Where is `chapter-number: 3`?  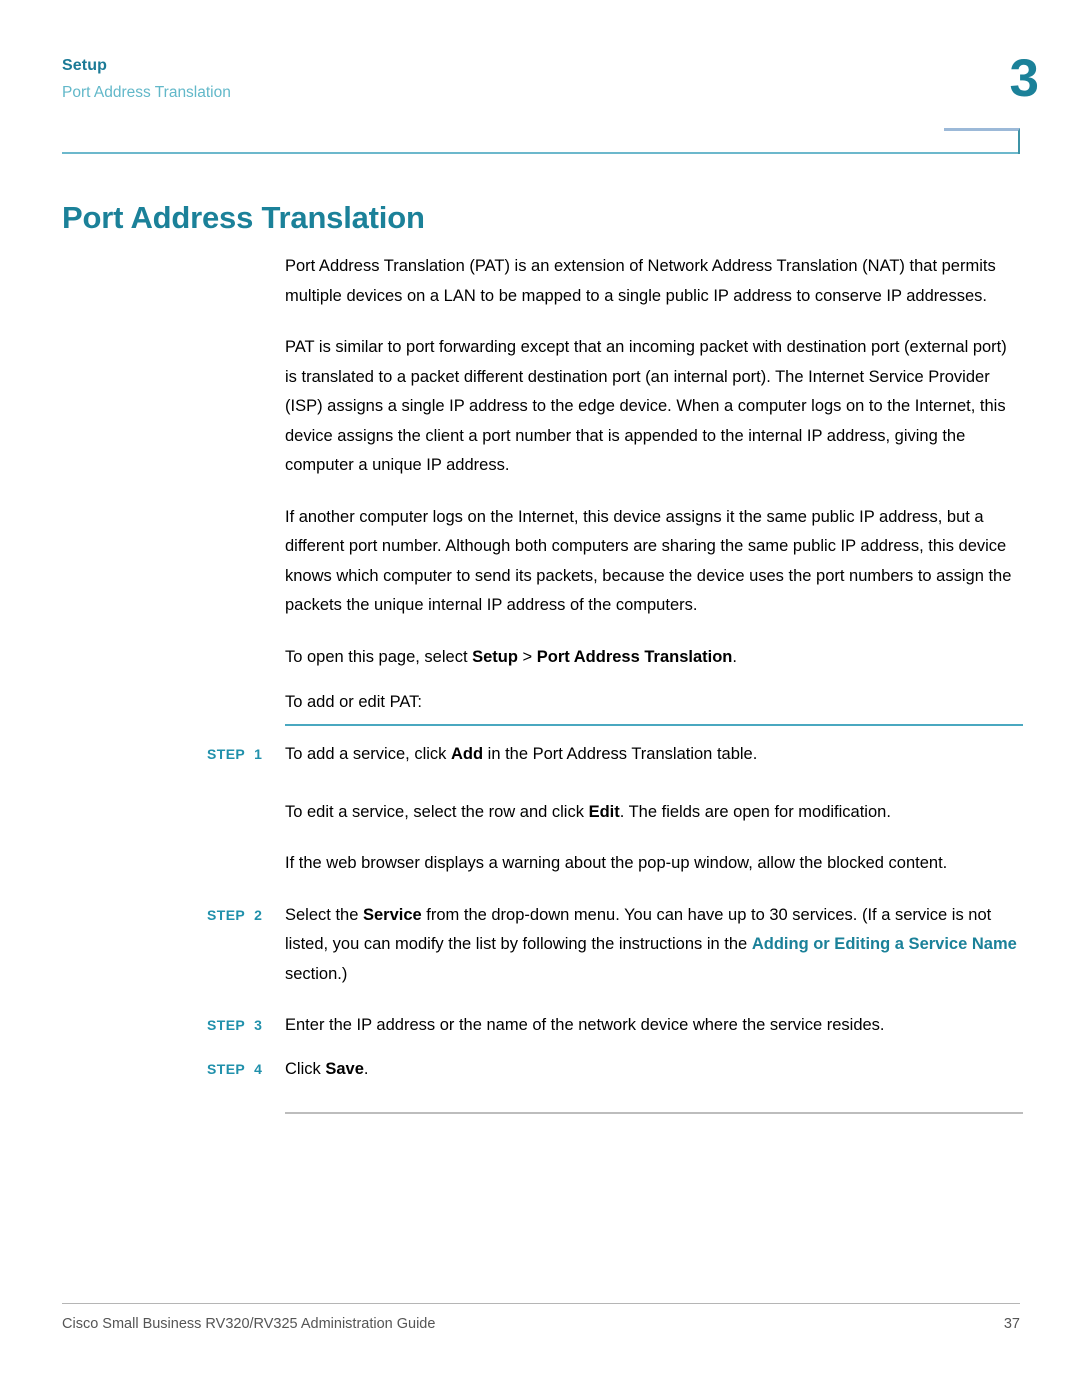 chapter-number: 3 is located at coordinates (1024, 78).